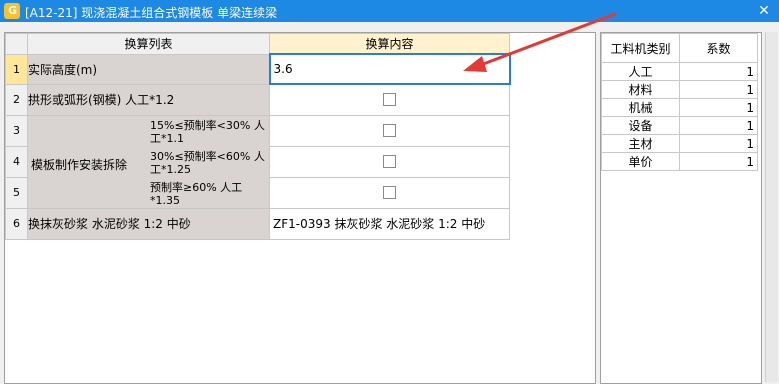  What do you see at coordinates (148, 223) in the screenshot?
I see `conversion-name: 换抹灰砂浆 水泥砂浆 1:2 中砂` at bounding box center [148, 223].